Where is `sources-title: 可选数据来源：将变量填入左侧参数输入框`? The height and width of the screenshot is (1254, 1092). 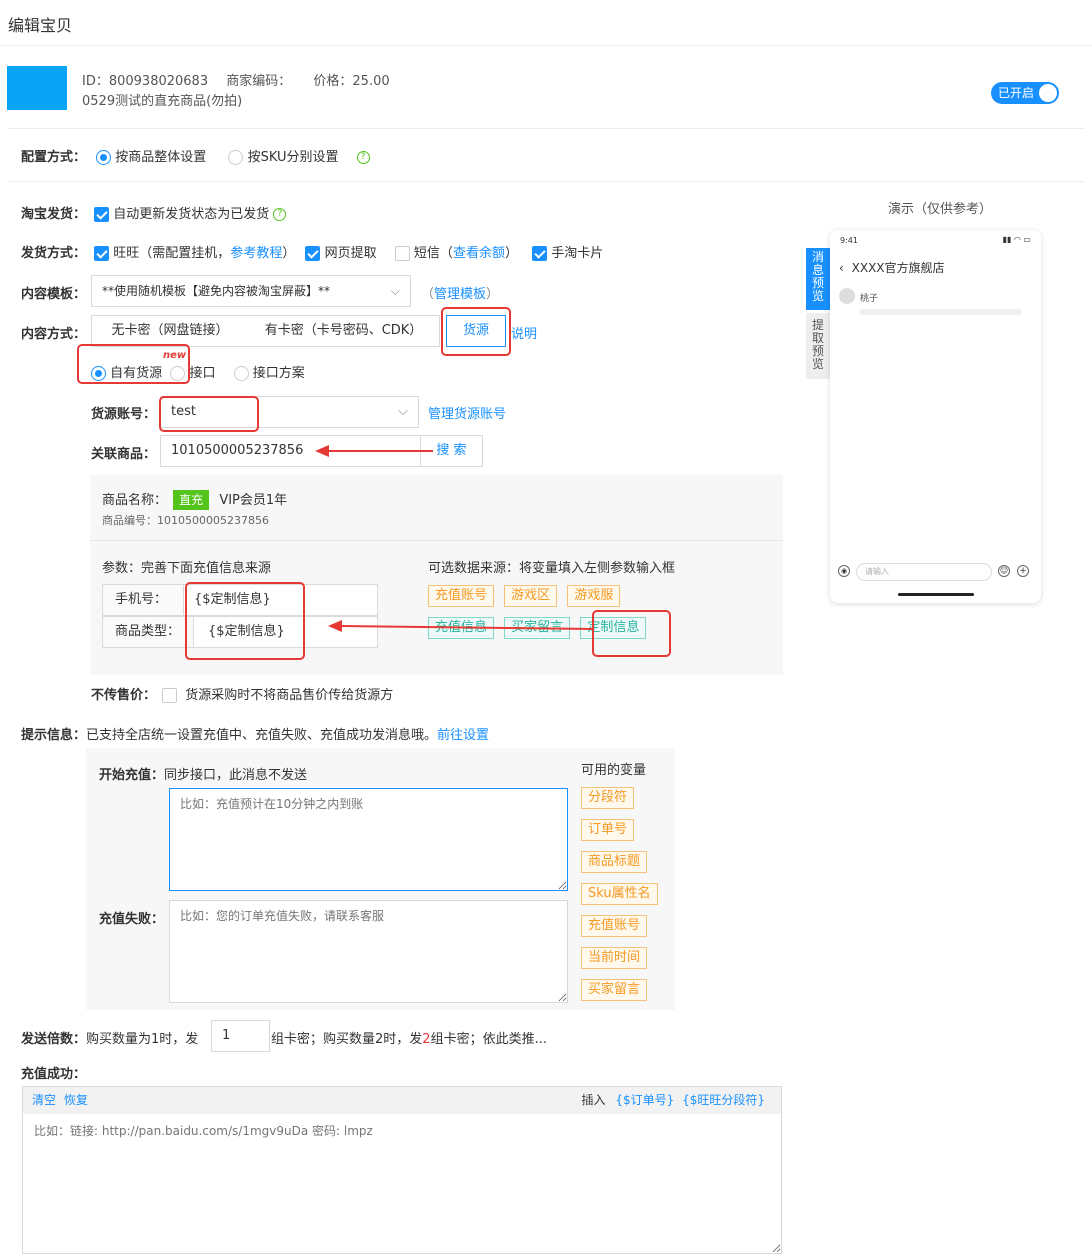
sources-title: 可选数据来源：将变量填入左侧参数输入框 is located at coordinates (552, 568).